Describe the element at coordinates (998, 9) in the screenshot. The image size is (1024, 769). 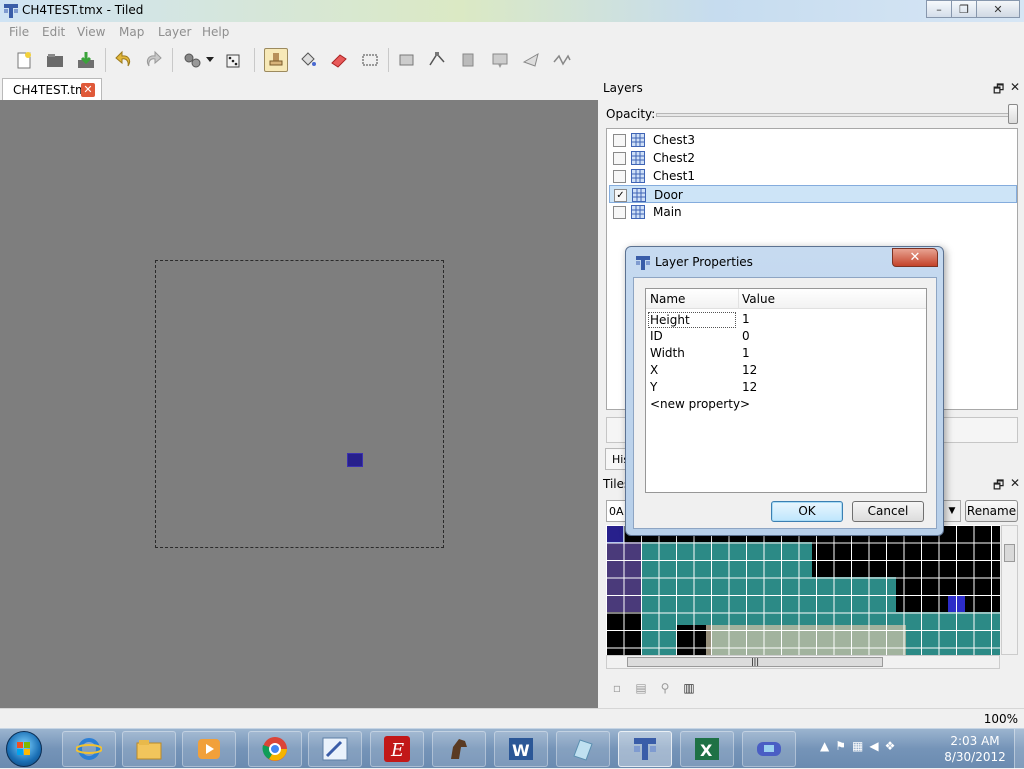
I see `close-window-button: ✕` at that location.